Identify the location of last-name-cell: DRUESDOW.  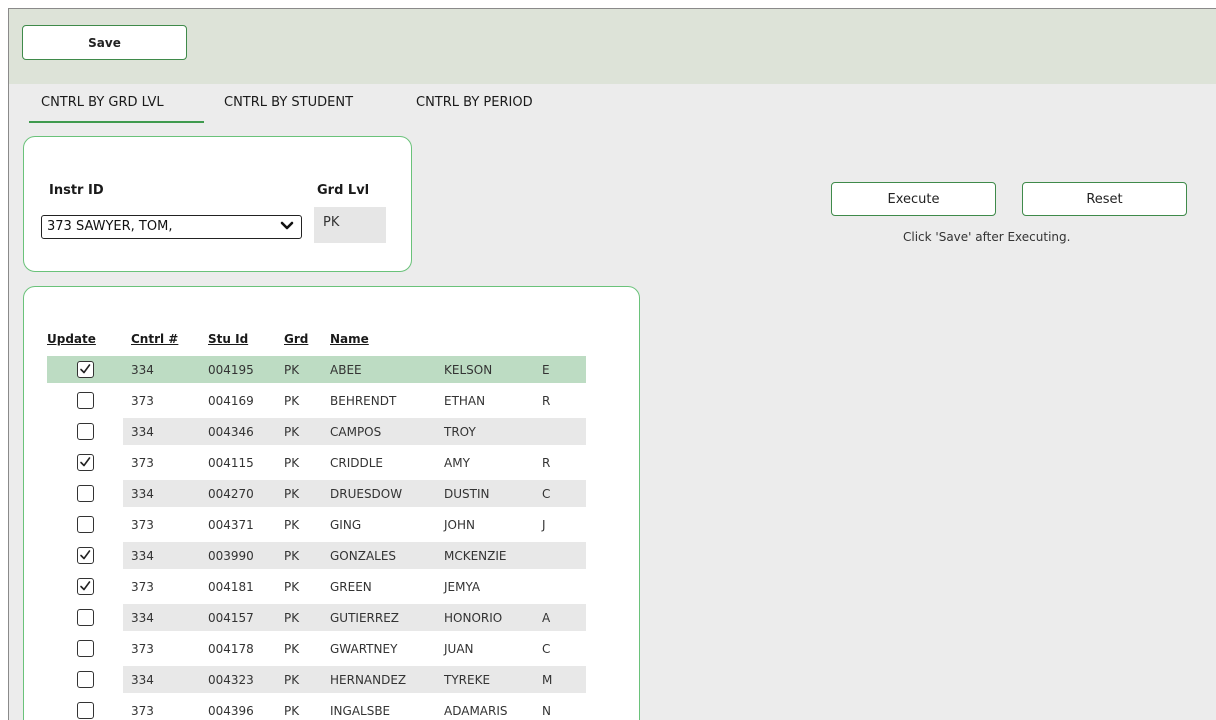
(379, 493).